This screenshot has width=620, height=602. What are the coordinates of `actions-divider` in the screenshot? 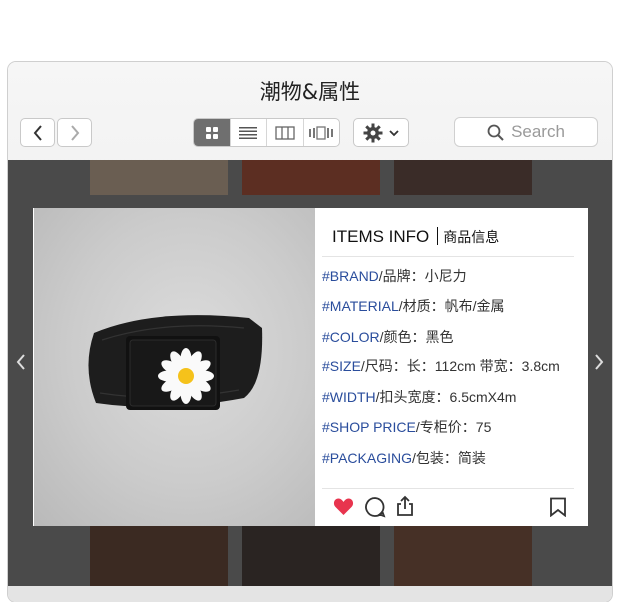 It's located at (448, 488).